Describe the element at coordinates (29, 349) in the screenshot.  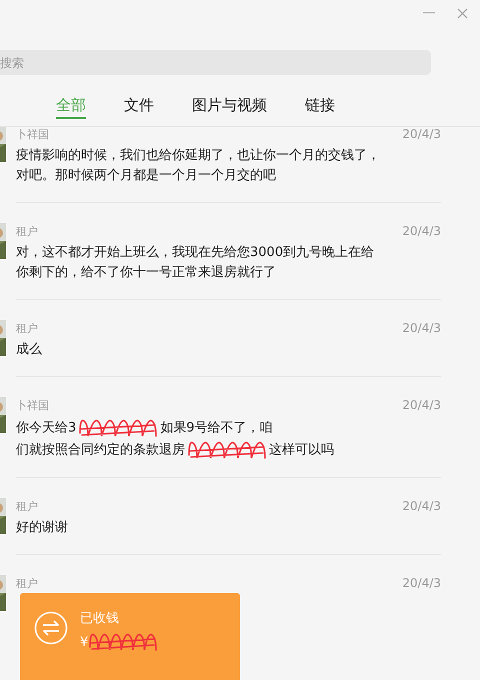
I see `message-text: 成么` at that location.